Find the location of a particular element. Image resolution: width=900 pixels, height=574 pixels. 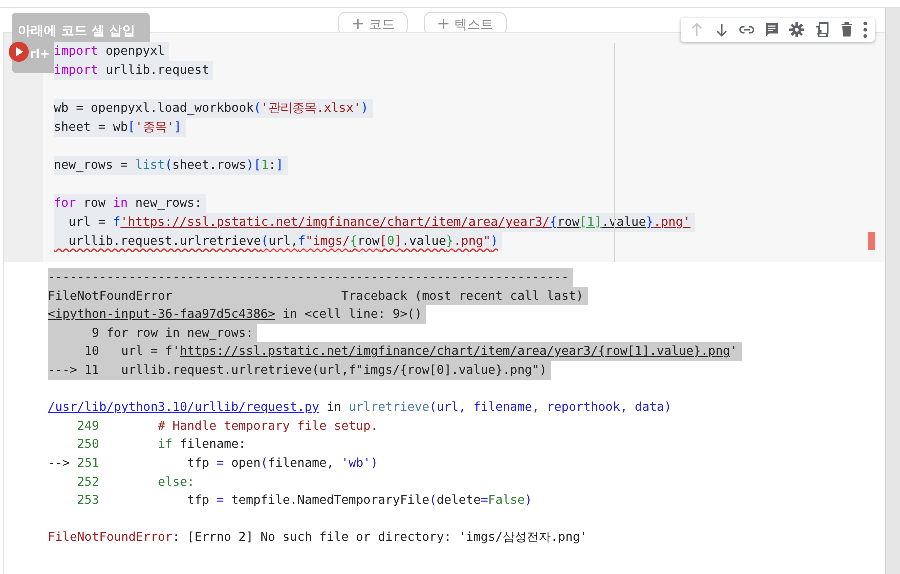

comment-icon is located at coordinates (772, 30).